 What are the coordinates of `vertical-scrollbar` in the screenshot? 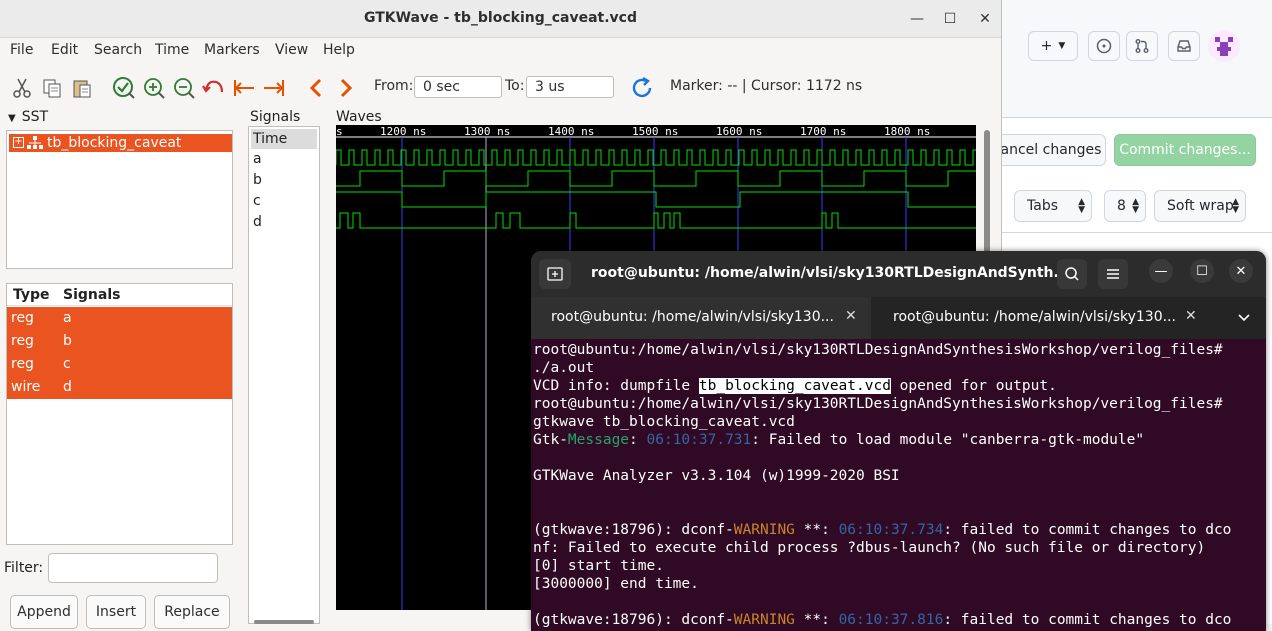 It's located at (987, 200).